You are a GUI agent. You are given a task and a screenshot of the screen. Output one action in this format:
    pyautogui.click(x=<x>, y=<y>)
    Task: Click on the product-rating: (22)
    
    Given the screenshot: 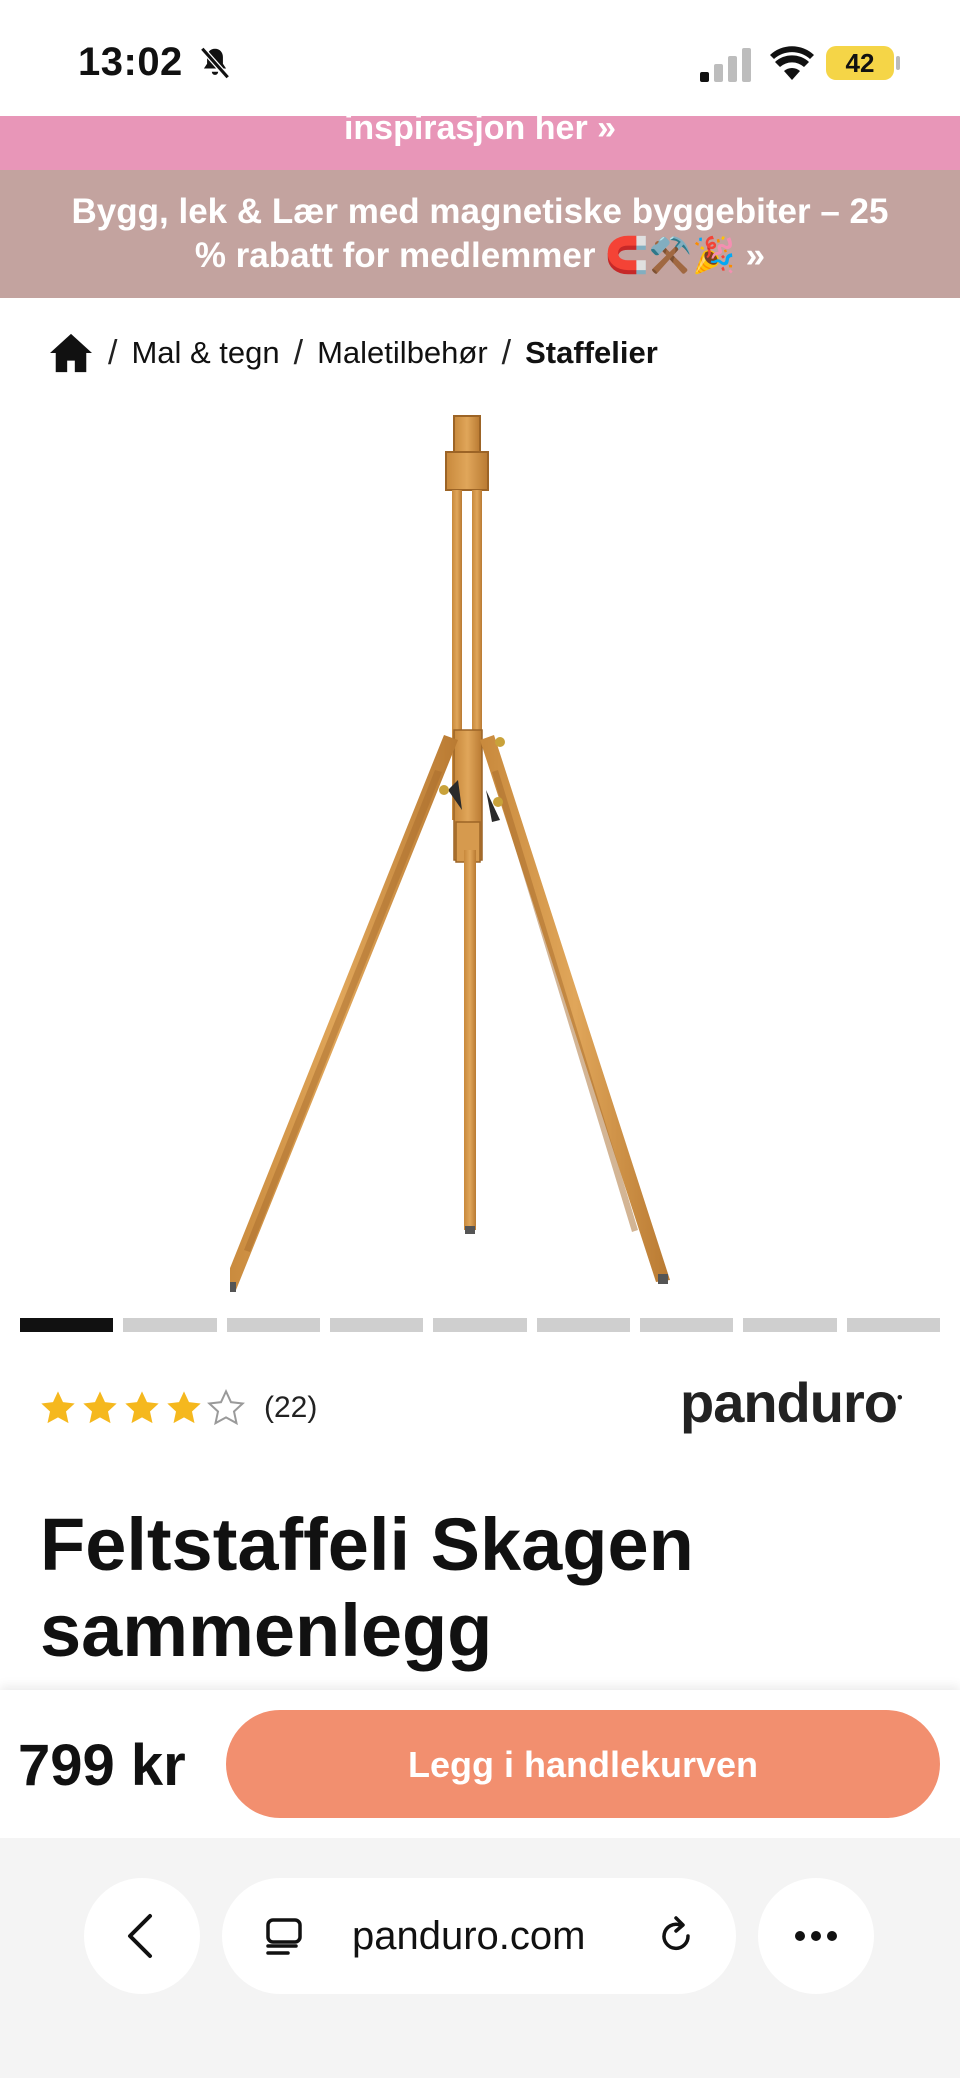 What is the action you would take?
    pyautogui.click(x=177, y=1408)
    